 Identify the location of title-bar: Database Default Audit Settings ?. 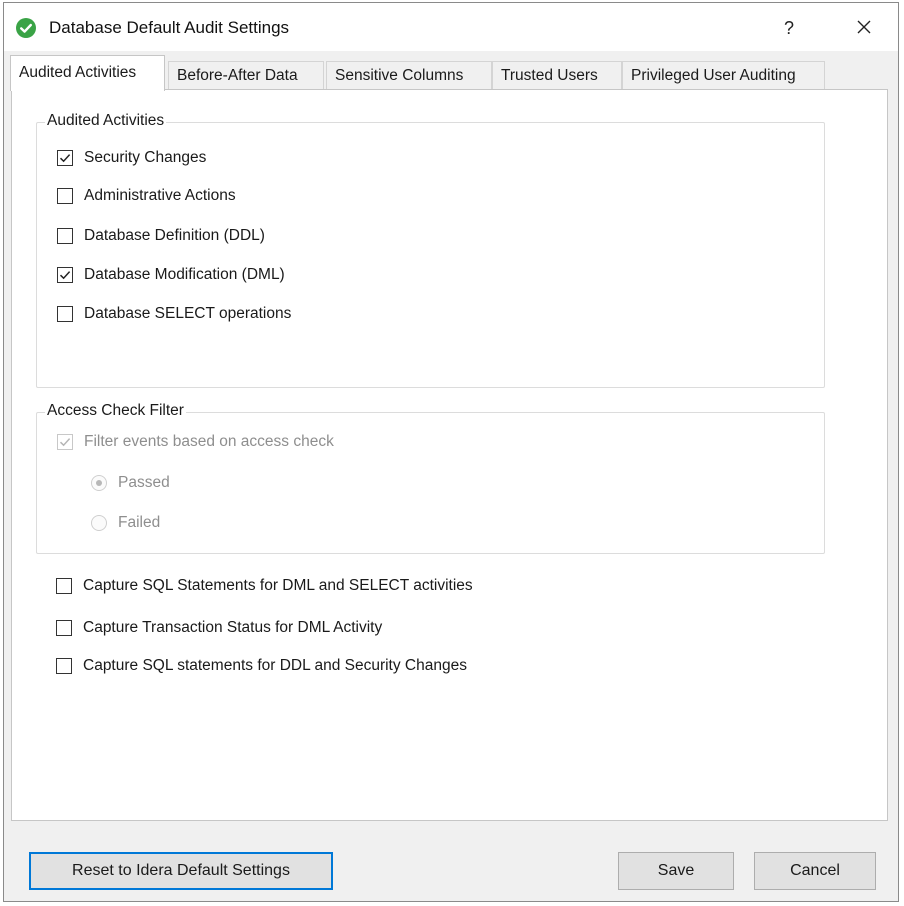
(451, 27).